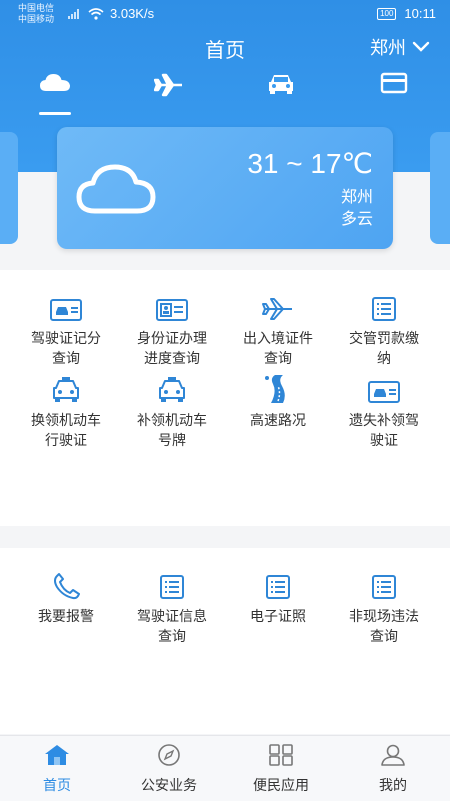  I want to click on service-label: 遗失补领驾, so click(384, 420).